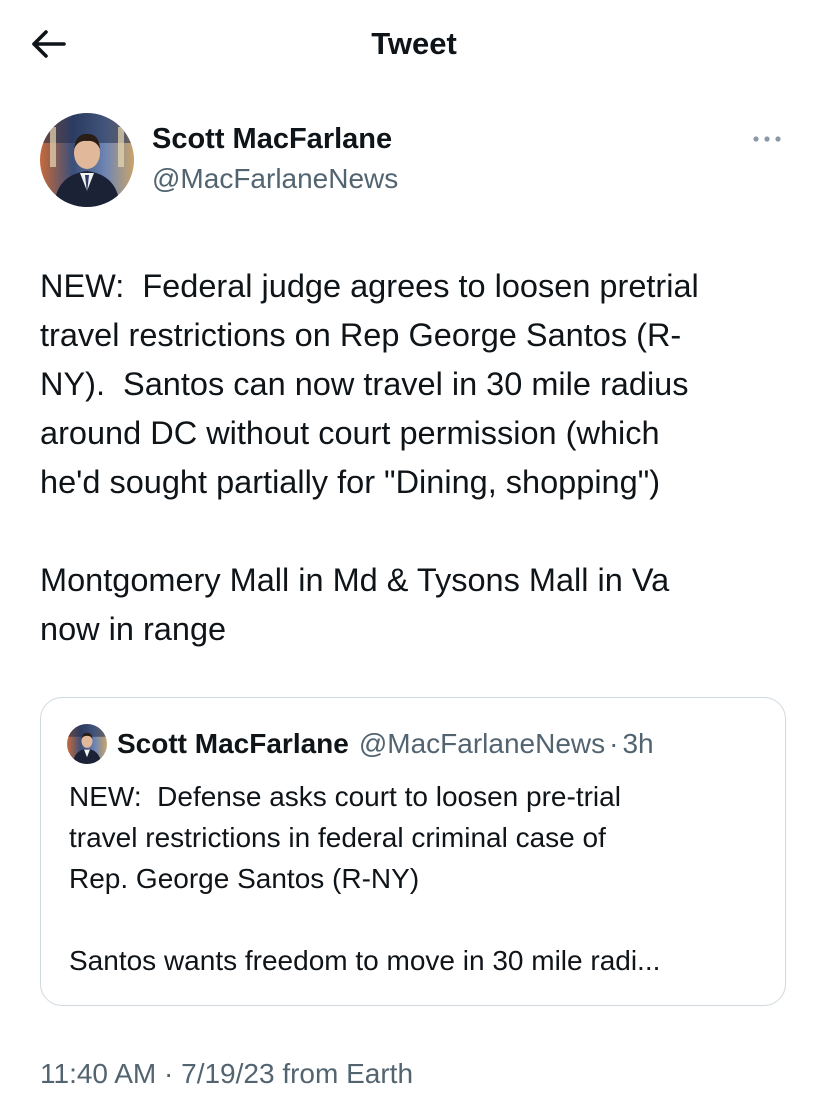 This screenshot has width=828, height=1103. I want to click on quoted-author-handle: @MacFarlaneNews, so click(482, 743).